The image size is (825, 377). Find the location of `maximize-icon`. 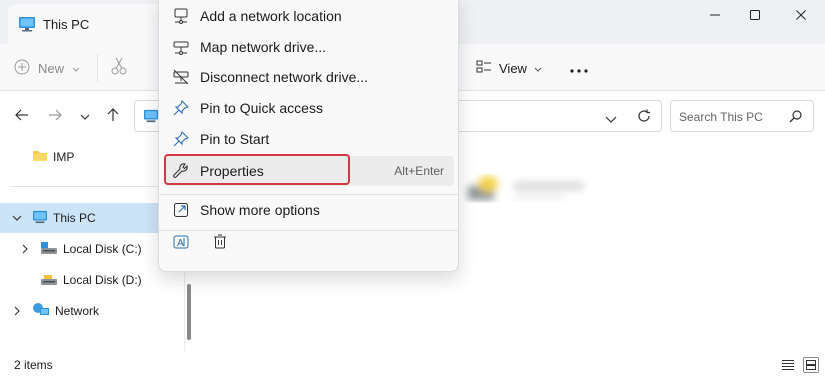

maximize-icon is located at coordinates (755, 16).